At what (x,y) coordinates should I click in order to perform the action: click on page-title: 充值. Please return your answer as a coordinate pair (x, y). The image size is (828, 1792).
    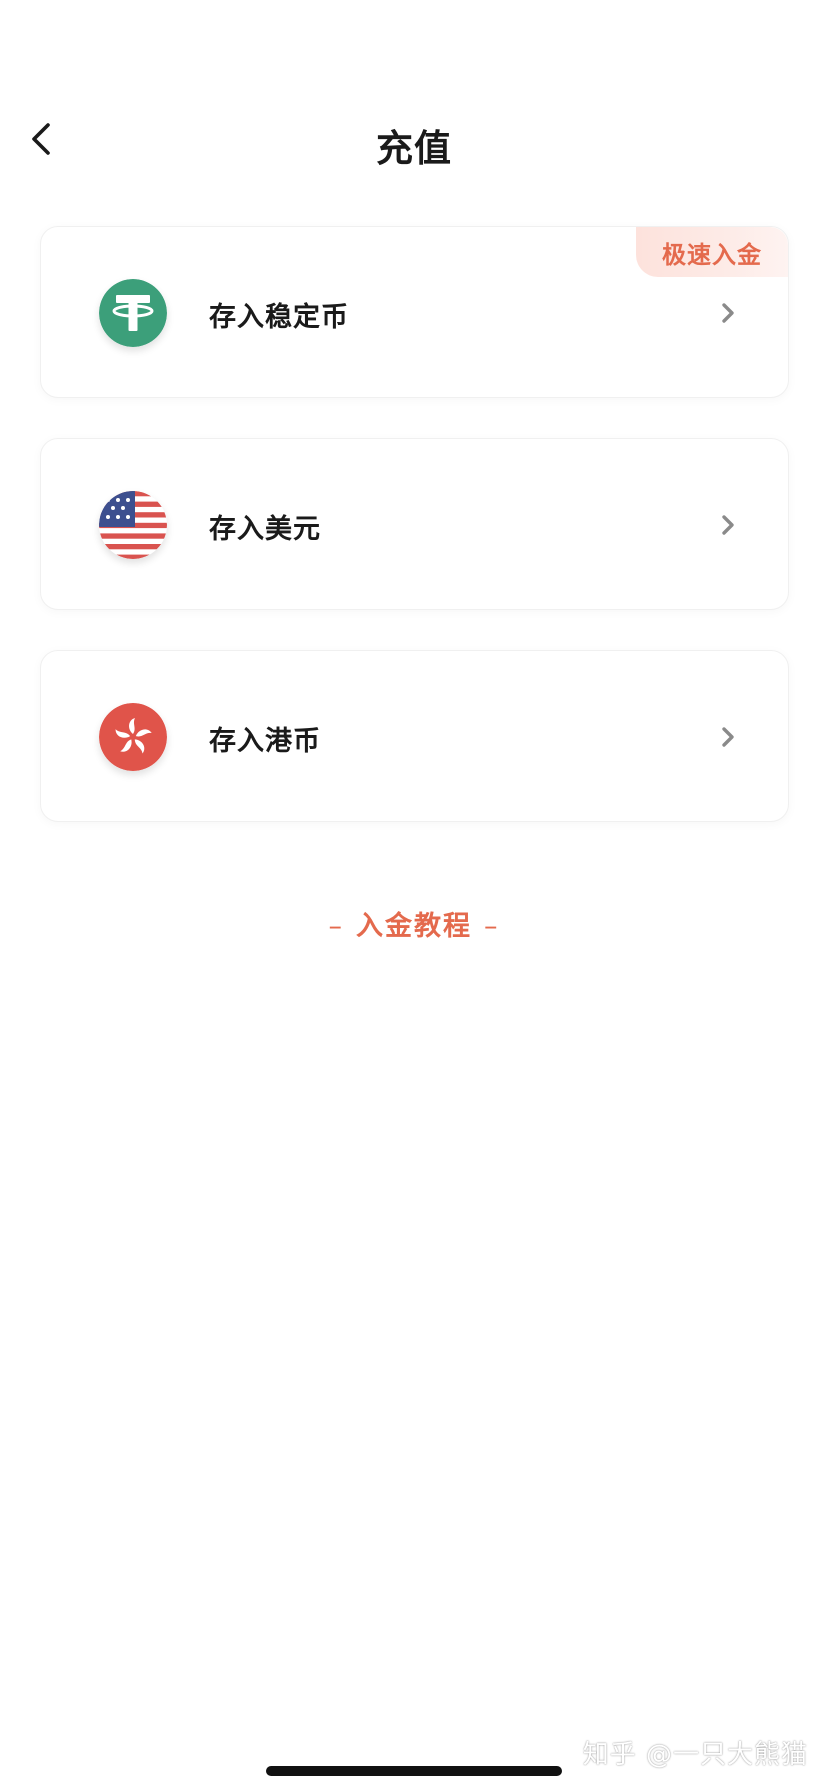
    Looking at the image, I should click on (414, 148).